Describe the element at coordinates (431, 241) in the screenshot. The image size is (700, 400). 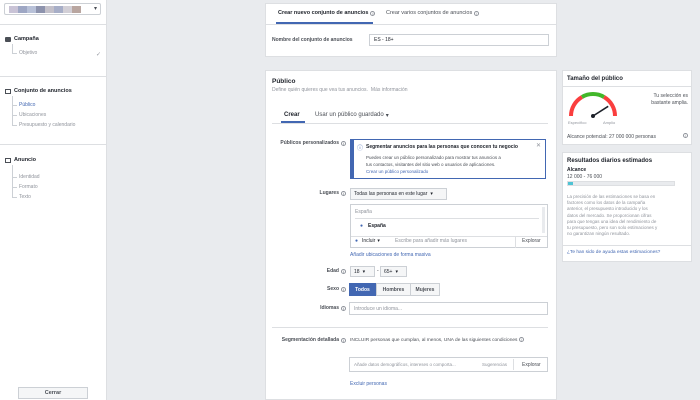
I see `location-search-input: Escribe para añadir más lugares` at that location.